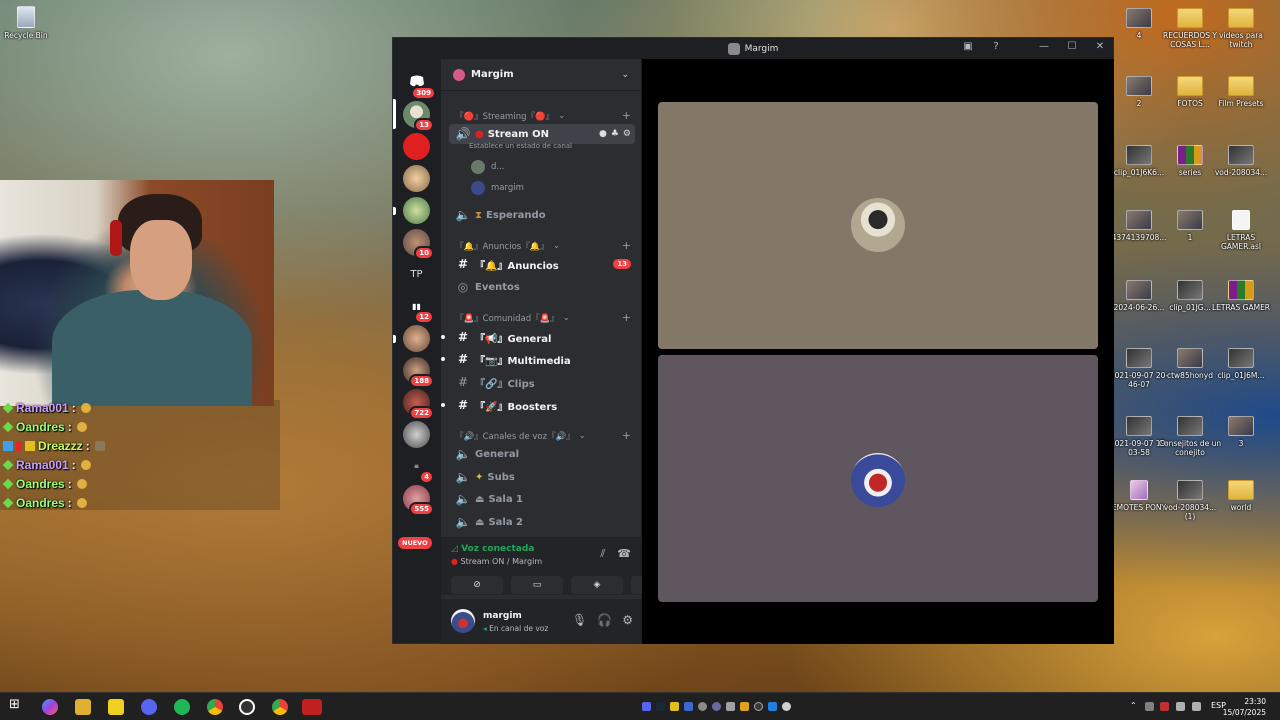 The image size is (1280, 720). Describe the element at coordinates (312, 707) in the screenshot. I see `app-icon` at that location.